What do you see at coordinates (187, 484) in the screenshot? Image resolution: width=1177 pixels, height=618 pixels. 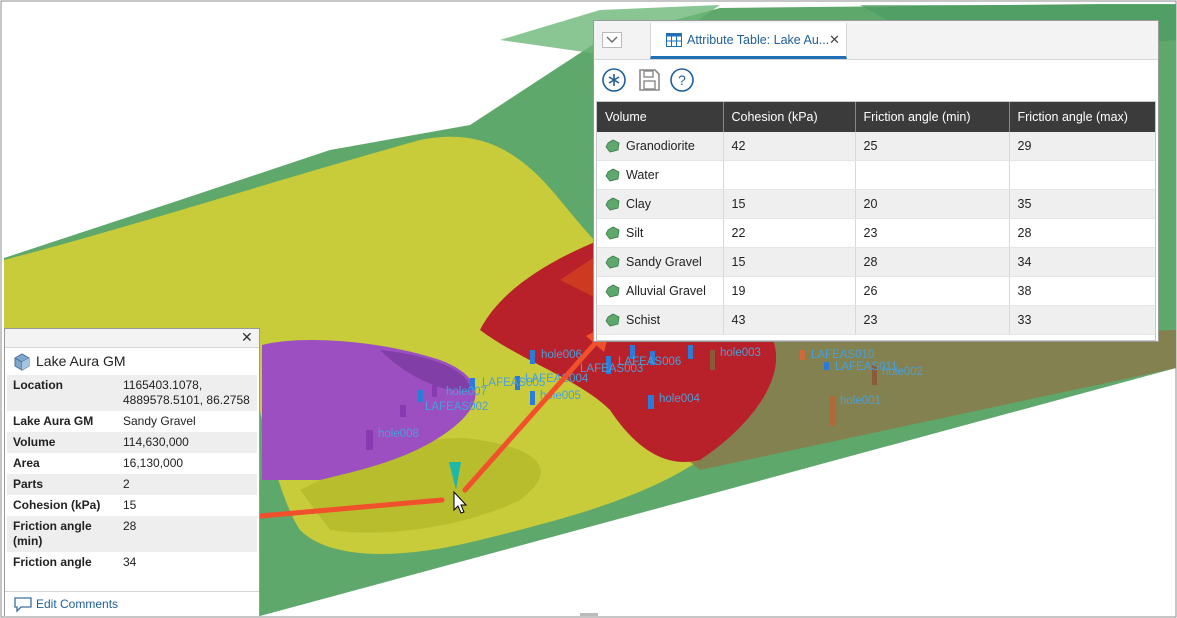 I see `property-value: 2` at bounding box center [187, 484].